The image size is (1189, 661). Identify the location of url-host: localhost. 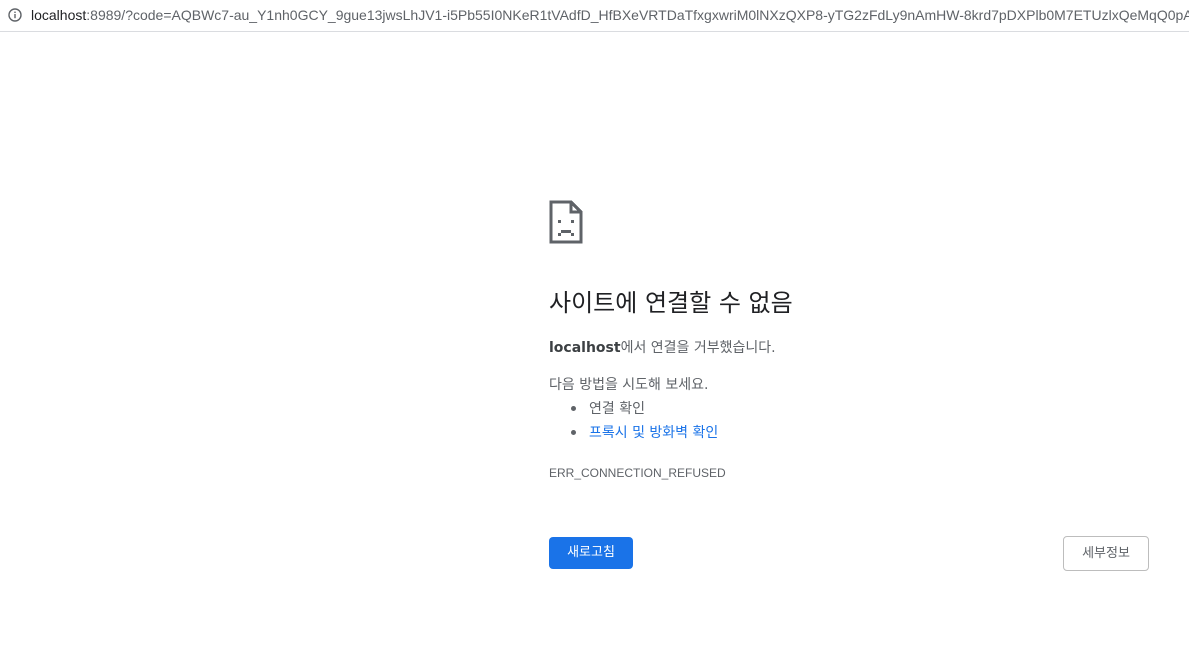
(59, 15).